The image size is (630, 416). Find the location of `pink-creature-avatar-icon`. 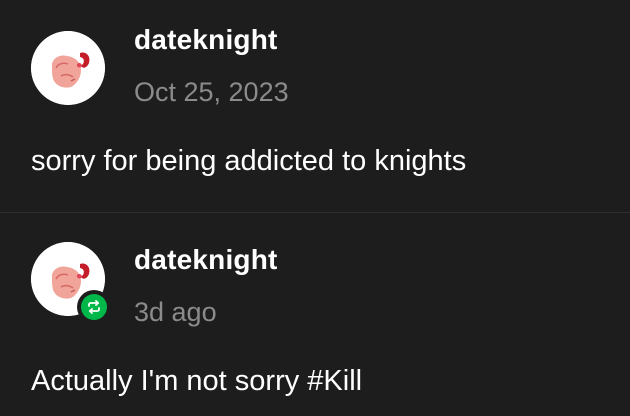

pink-creature-avatar-icon is located at coordinates (68, 68).